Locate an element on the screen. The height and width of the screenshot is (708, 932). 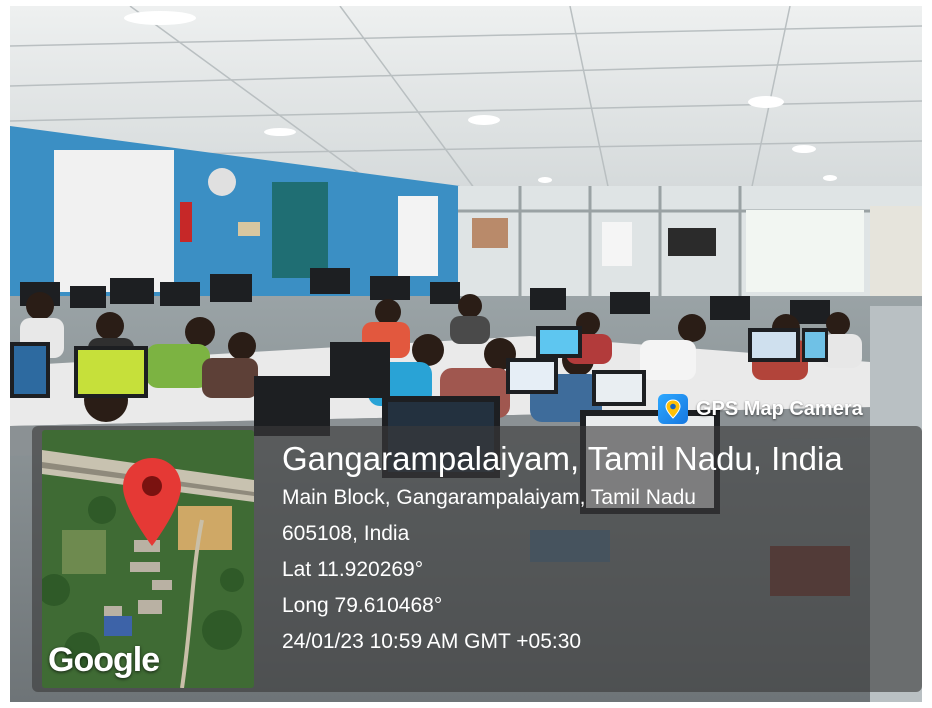
address-line-2: 605108, India is located at coordinates (346, 533).